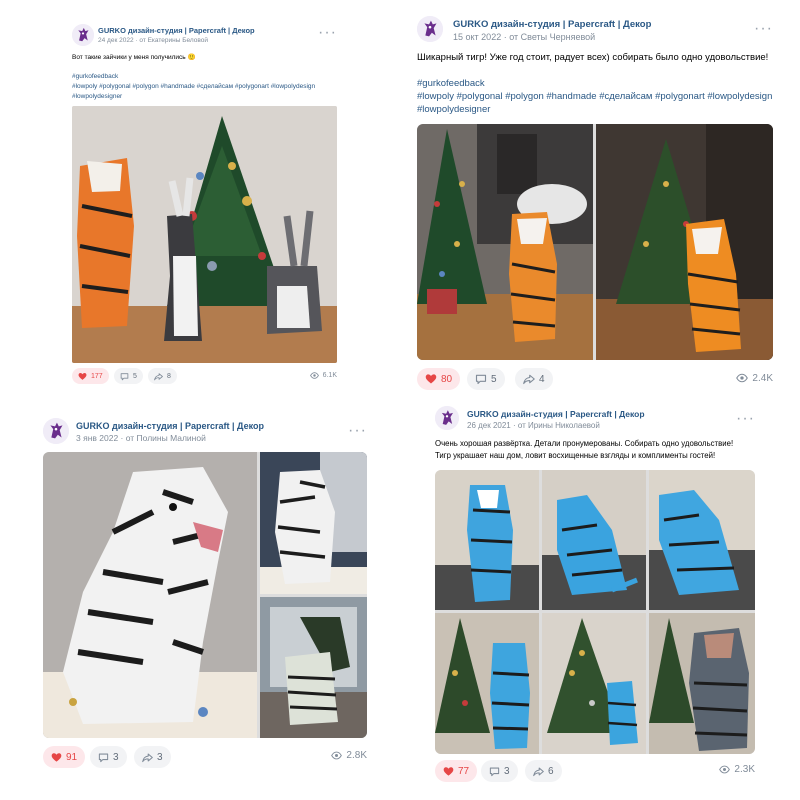 The image size is (800, 800). I want to click on views-count: 2.3K, so click(744, 769).